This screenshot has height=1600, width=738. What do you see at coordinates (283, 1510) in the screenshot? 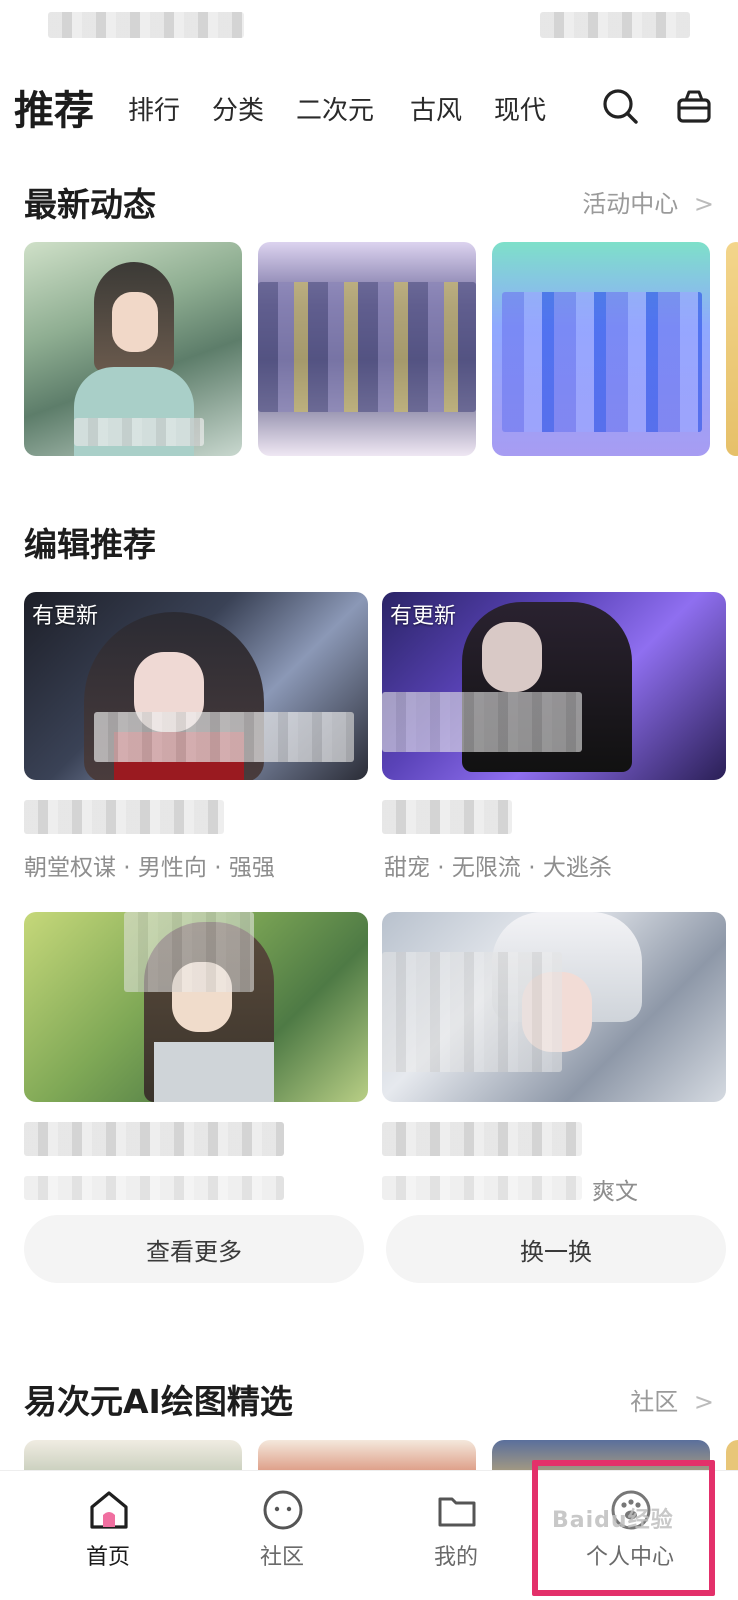
I see `chat-bubble-icon` at bounding box center [283, 1510].